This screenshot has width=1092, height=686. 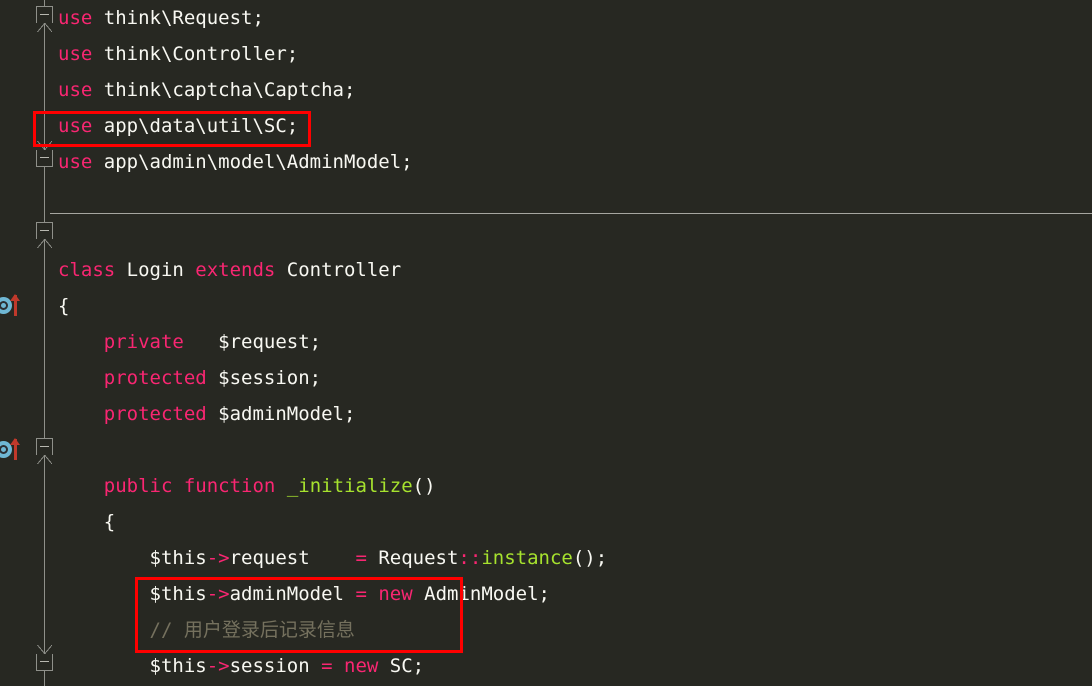 I want to click on overridden-member-icon-initialize, so click(x=14, y=450).